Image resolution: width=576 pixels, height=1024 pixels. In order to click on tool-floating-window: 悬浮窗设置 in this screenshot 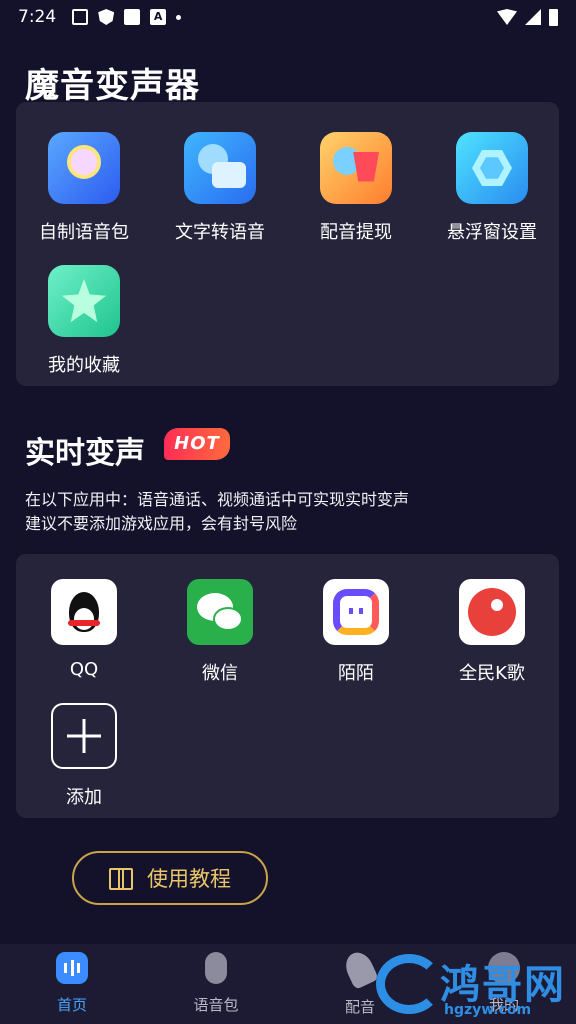, I will do `click(492, 188)`.